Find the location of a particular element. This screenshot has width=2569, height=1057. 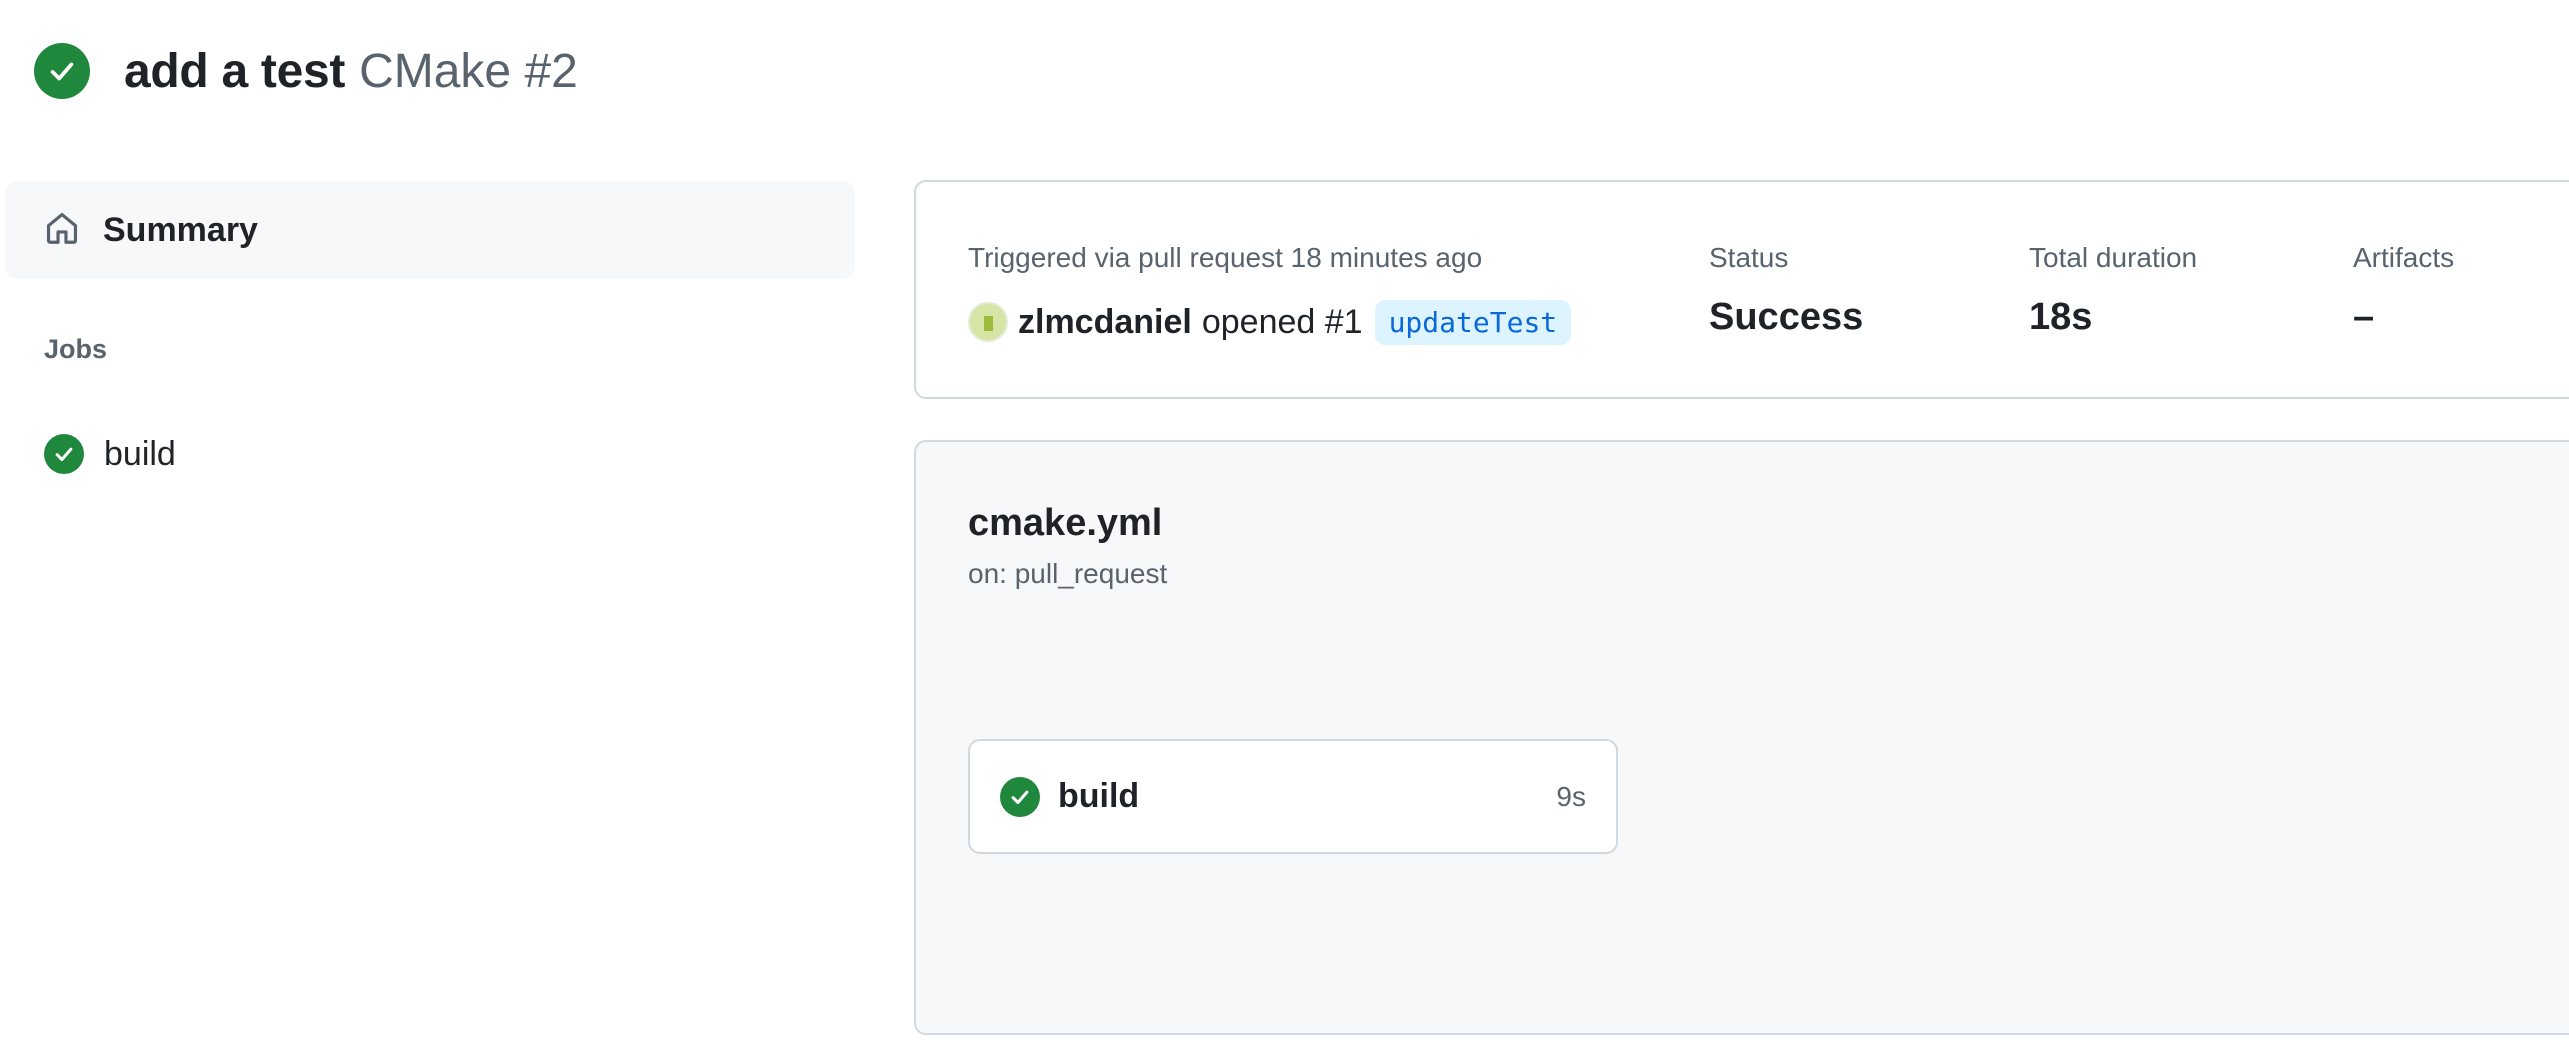

status-label: Status is located at coordinates (1749, 257).